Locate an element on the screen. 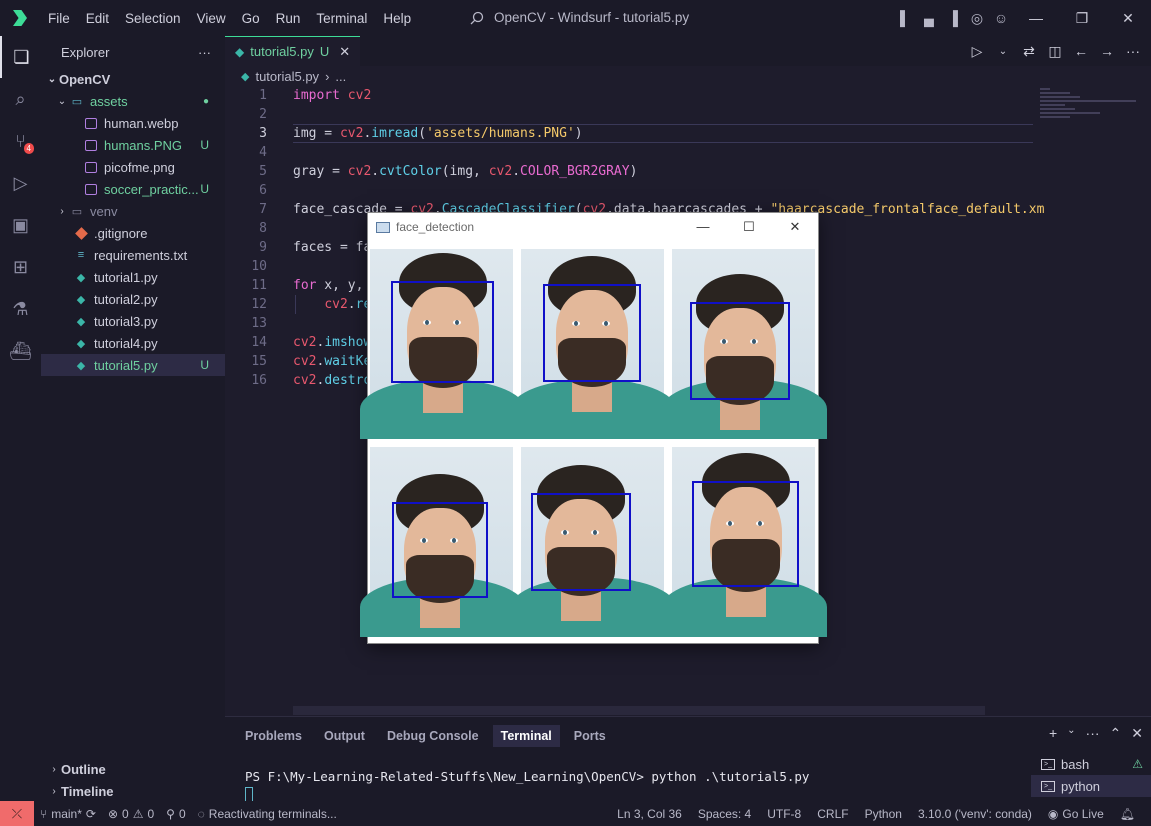  windsurf-logo-icon is located at coordinates (20, 18).